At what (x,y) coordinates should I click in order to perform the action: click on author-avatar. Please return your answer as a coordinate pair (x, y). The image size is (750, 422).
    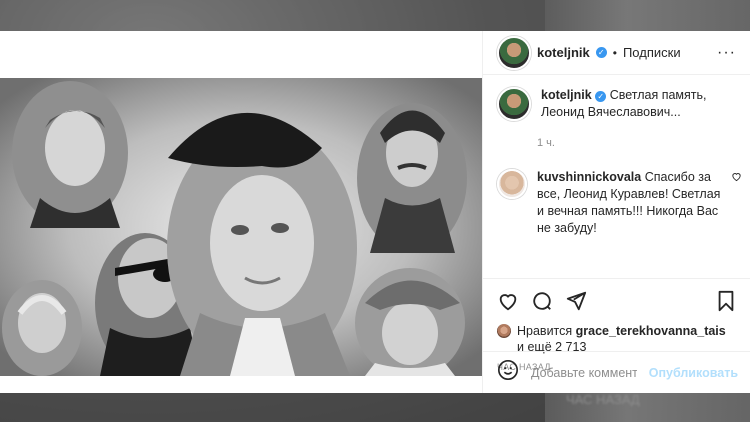
    Looking at the image, I should click on (514, 52).